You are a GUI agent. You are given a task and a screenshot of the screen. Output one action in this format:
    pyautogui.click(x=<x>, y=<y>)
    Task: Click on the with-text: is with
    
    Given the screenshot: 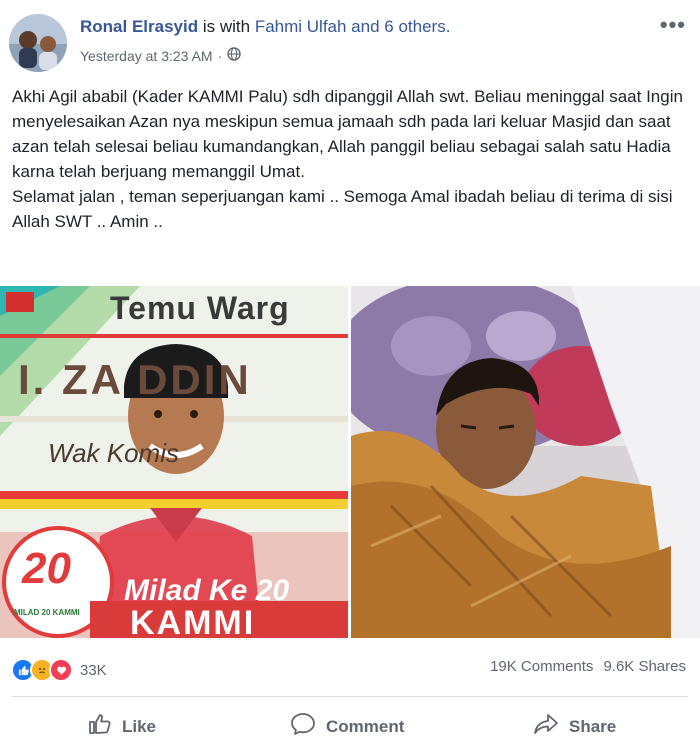 What is the action you would take?
    pyautogui.click(x=226, y=26)
    